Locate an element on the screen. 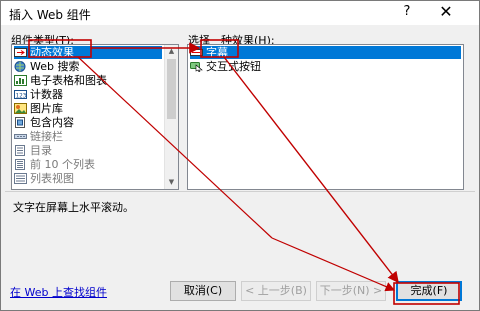 Image resolution: width=480 pixels, height=311 pixels. web-search-icon is located at coordinates (20, 66).